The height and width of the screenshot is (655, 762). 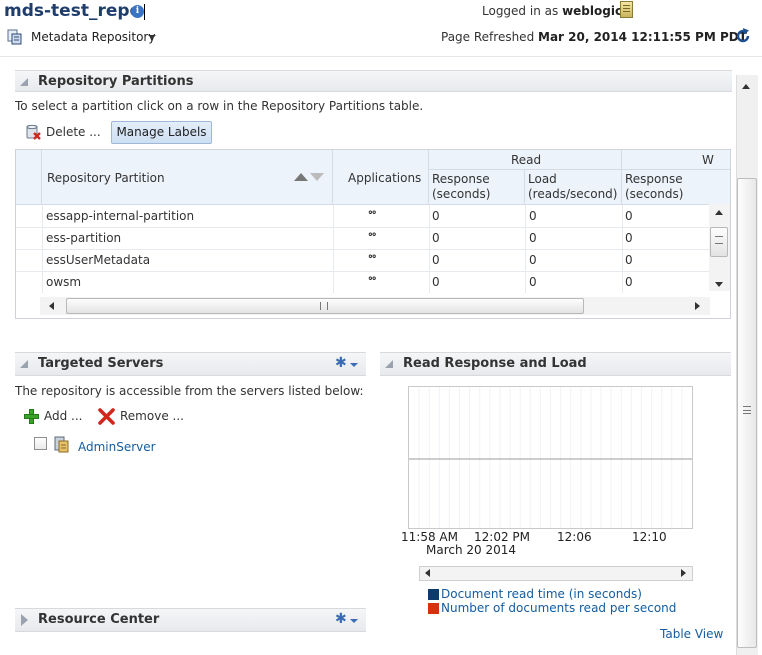 I want to click on targeted-servers-header: Targeted Servers ✱, so click(x=190, y=364).